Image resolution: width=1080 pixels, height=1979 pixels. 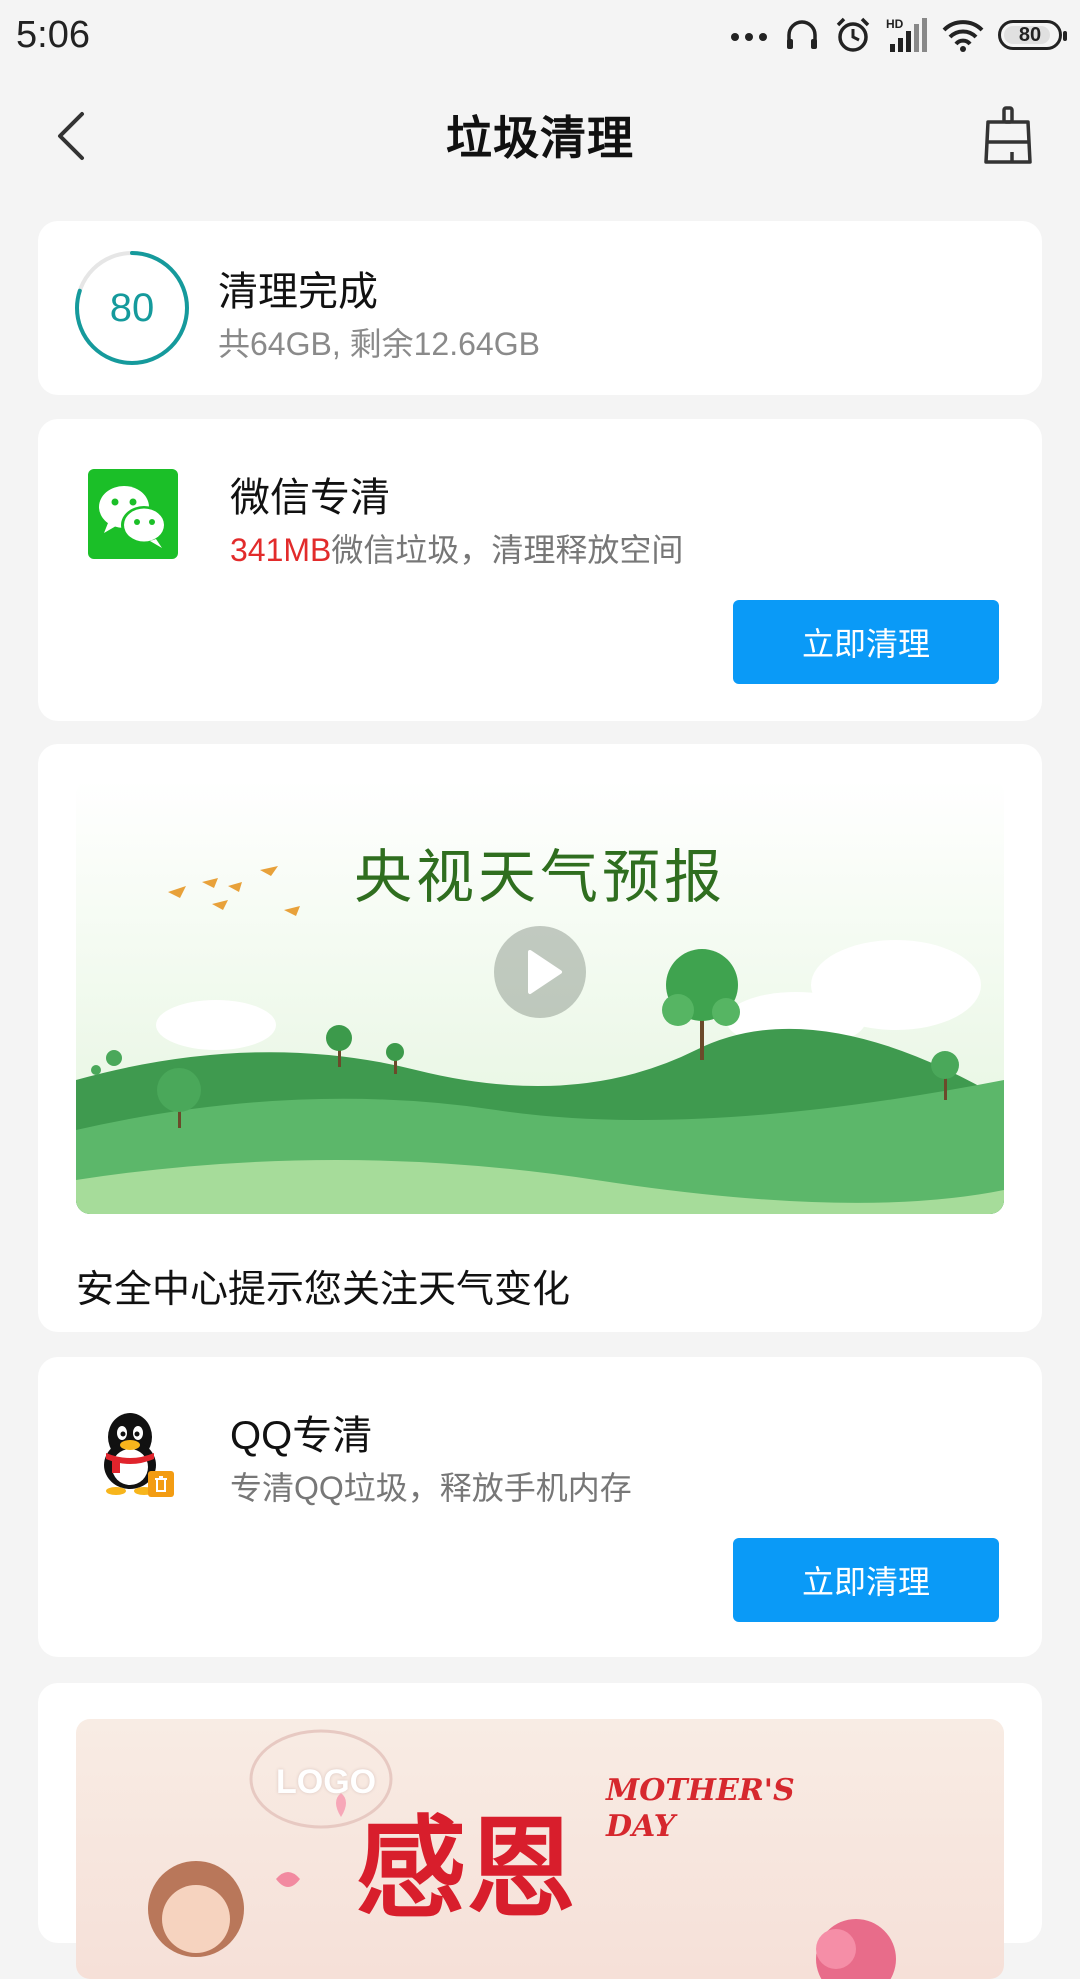 I want to click on status-icons: HD 80, so click(x=898, y=35).